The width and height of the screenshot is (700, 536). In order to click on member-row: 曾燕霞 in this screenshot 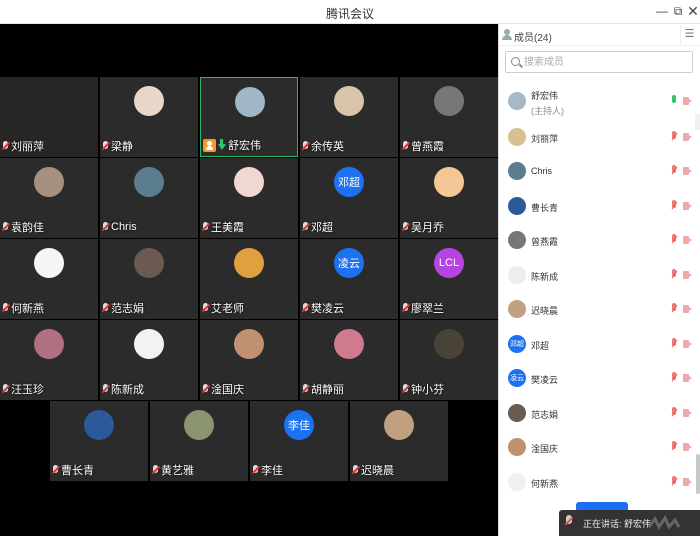, I will do `click(596, 241)`.